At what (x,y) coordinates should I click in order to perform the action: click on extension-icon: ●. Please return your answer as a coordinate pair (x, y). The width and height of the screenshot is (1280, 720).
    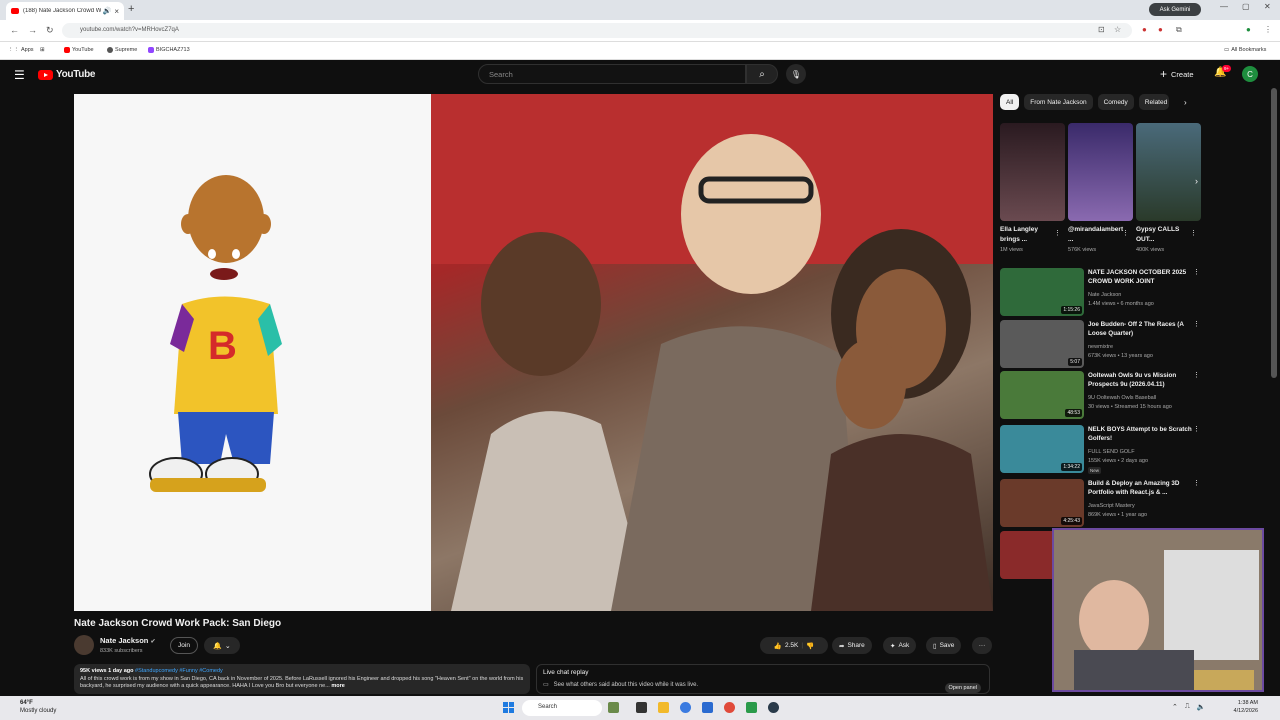
    Looking at the image, I should click on (1144, 29).